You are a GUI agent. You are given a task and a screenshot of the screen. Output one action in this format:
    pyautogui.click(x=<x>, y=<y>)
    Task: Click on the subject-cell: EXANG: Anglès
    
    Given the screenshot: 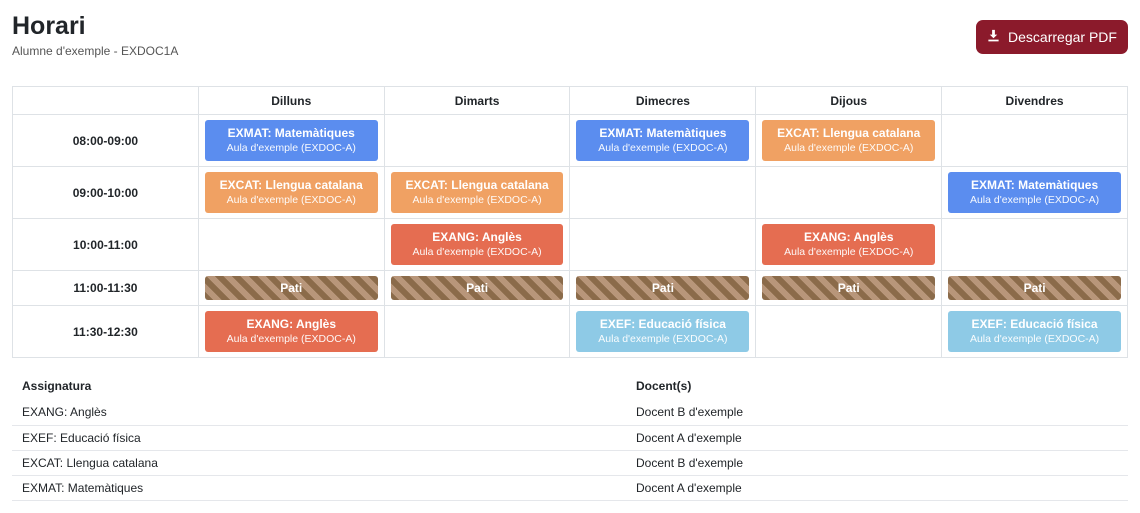 What is the action you would take?
    pyautogui.click(x=319, y=413)
    